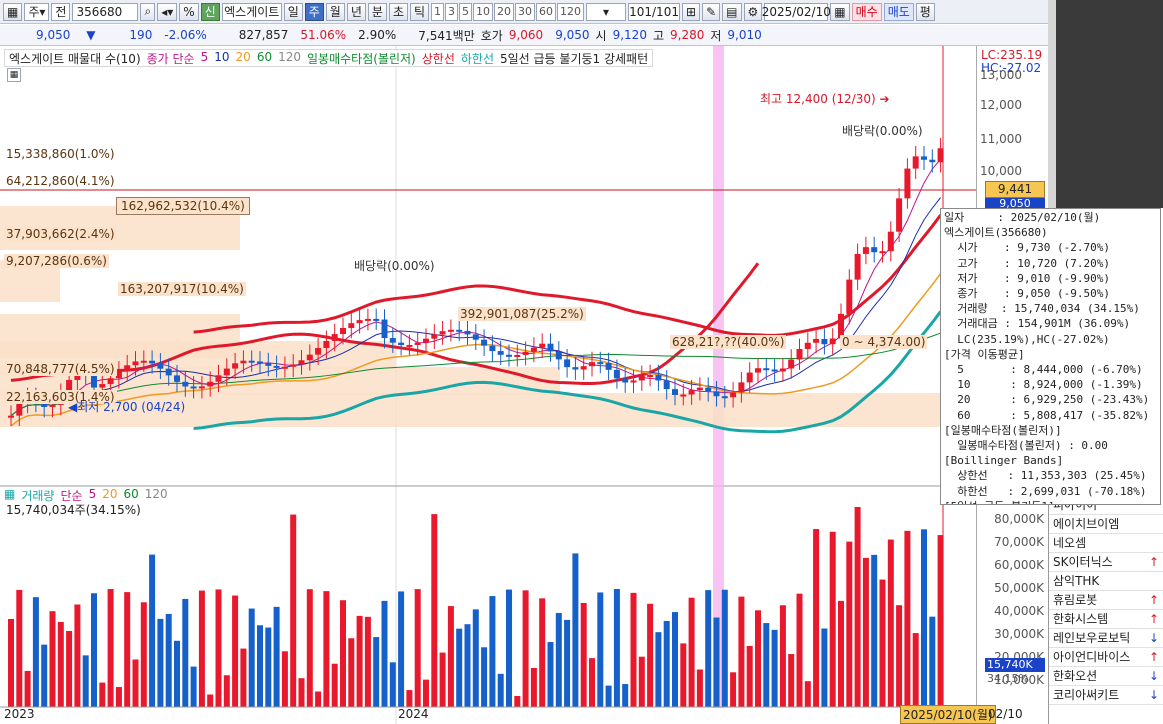  What do you see at coordinates (572, 35) in the screenshot?
I see `hoga-bid: 9,050` at bounding box center [572, 35].